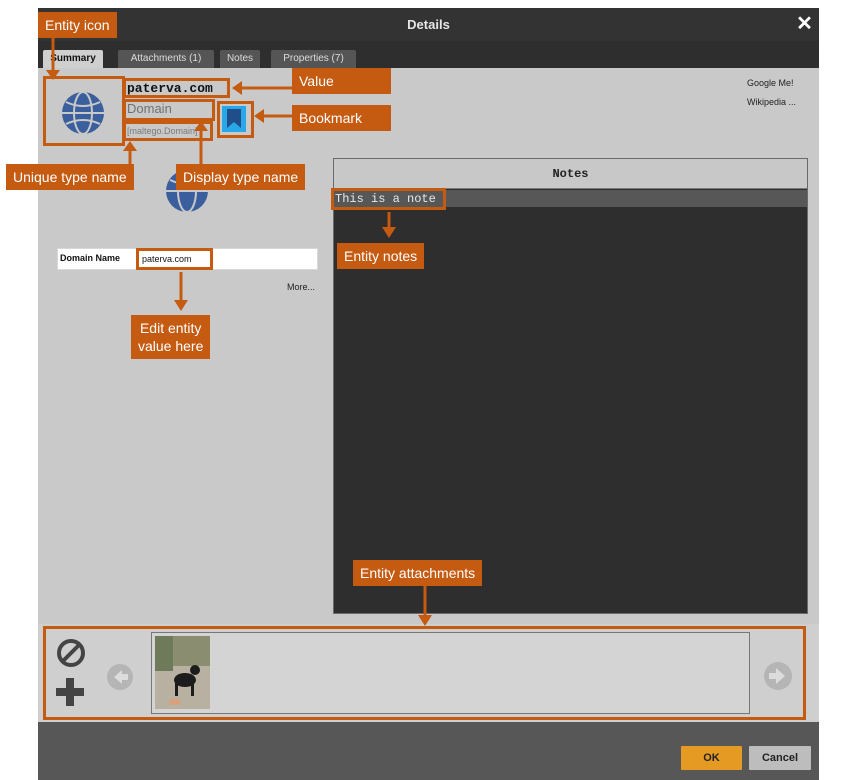 This screenshot has width=843, height=780. Describe the element at coordinates (235, 119) in the screenshot. I see `bookmark-highlight` at that location.